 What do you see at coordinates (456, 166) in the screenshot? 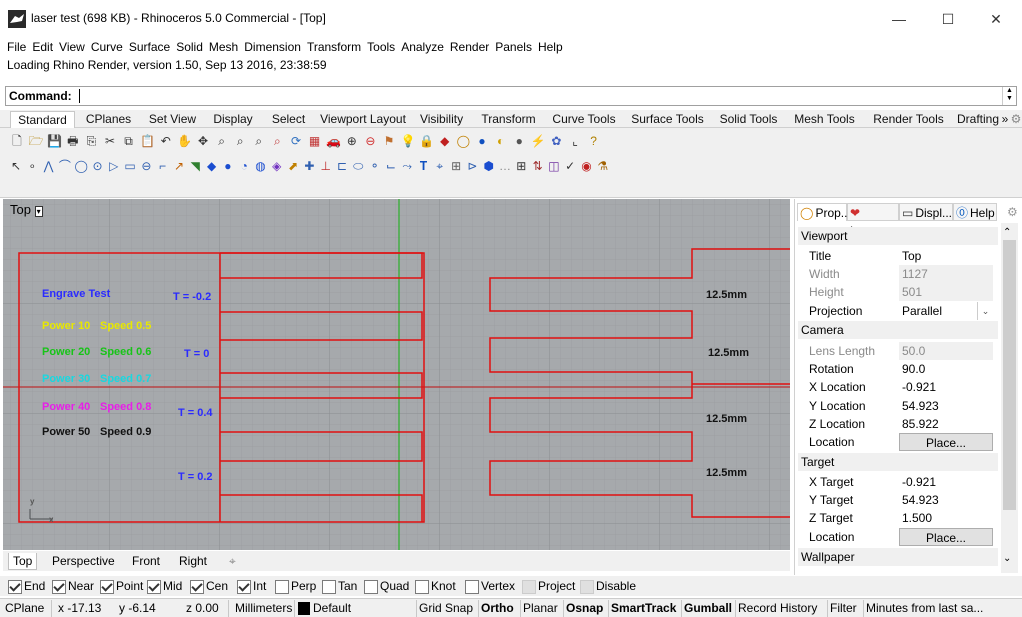
I see `sidebar-tool-icon: ⊞` at bounding box center [456, 166].